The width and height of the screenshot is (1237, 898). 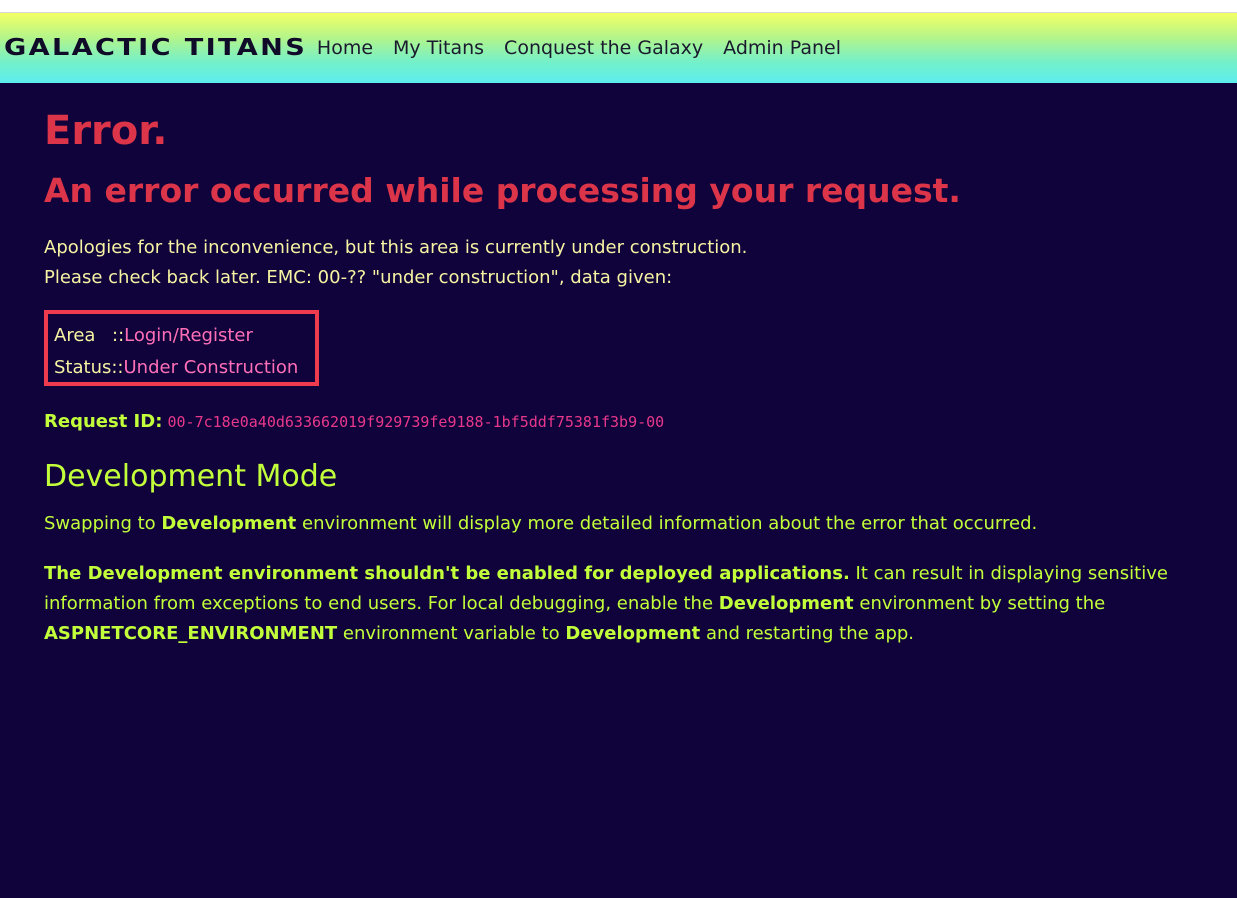 I want to click on info-value-area: Login/Register, so click(x=188, y=335).